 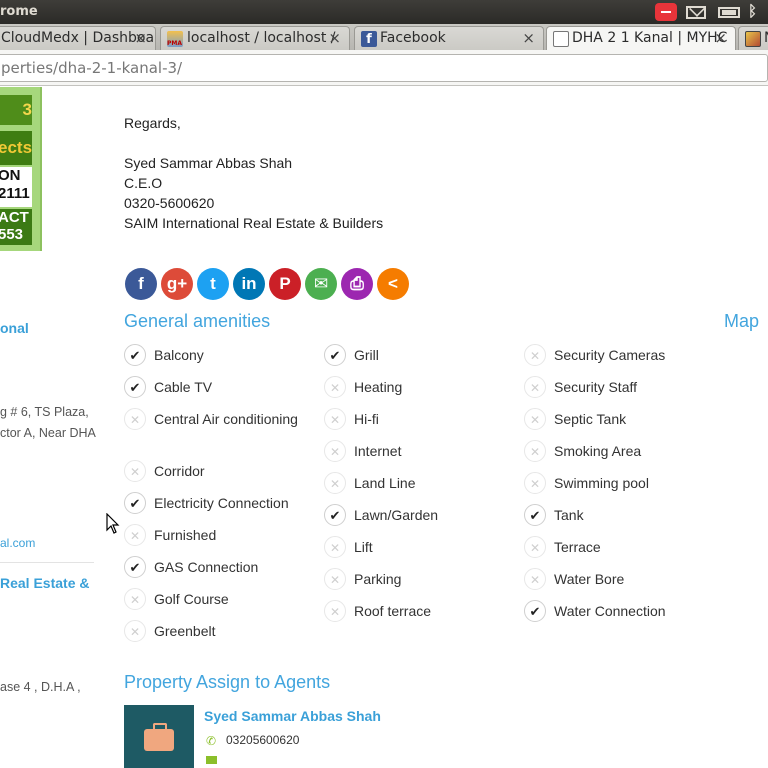 I want to click on amenity-item: ✕ Roof terrace, so click(x=414, y=611).